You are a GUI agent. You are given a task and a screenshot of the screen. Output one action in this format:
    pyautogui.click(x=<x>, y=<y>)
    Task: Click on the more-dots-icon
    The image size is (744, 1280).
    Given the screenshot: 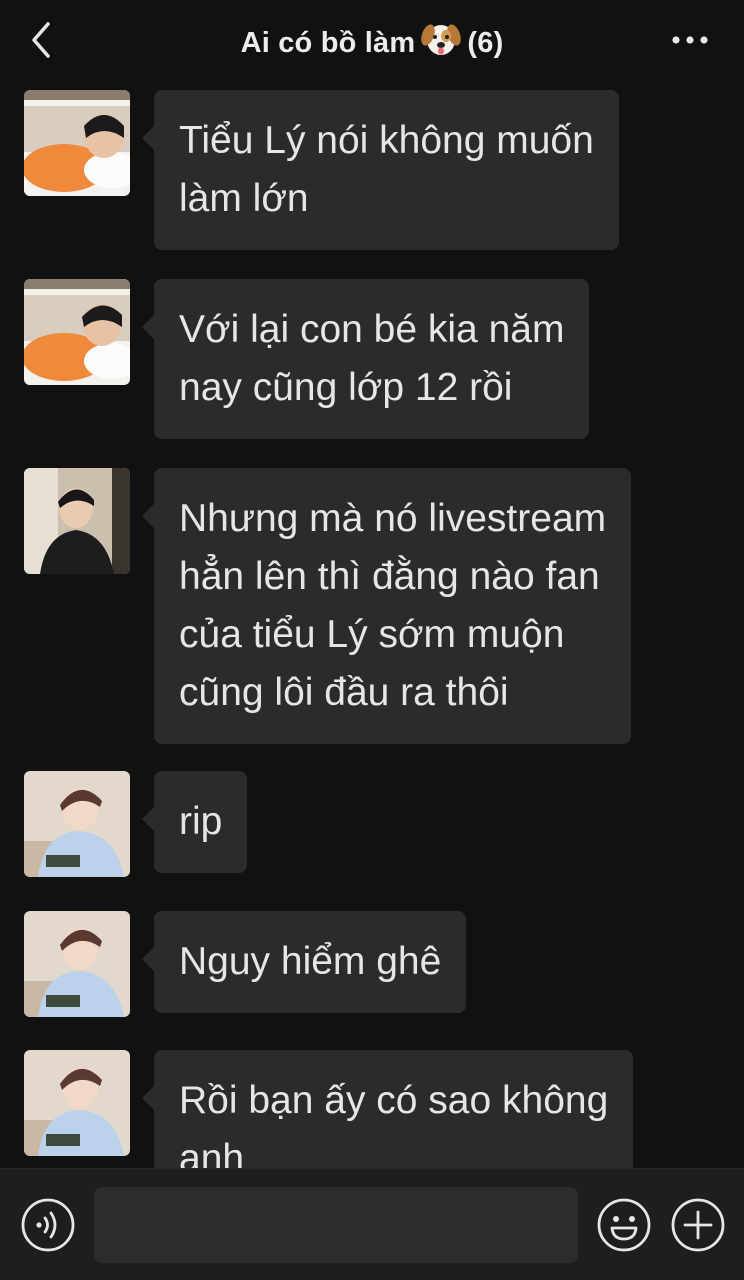 What is the action you would take?
    pyautogui.click(x=690, y=40)
    